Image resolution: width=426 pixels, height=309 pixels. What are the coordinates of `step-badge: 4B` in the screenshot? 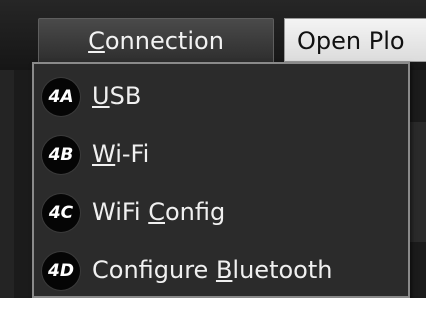 It's located at (61, 155).